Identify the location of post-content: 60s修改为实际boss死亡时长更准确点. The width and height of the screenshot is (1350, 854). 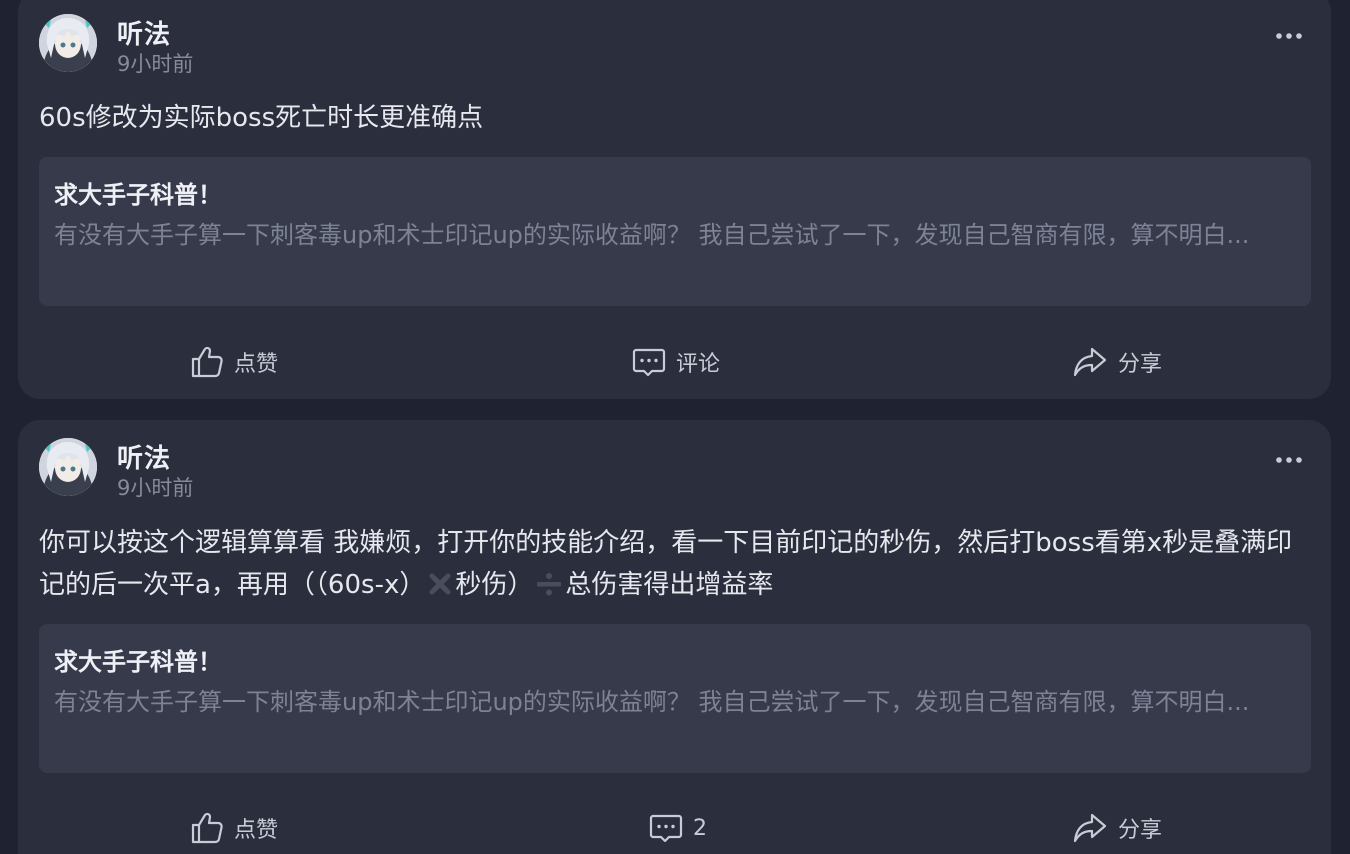
(261, 118).